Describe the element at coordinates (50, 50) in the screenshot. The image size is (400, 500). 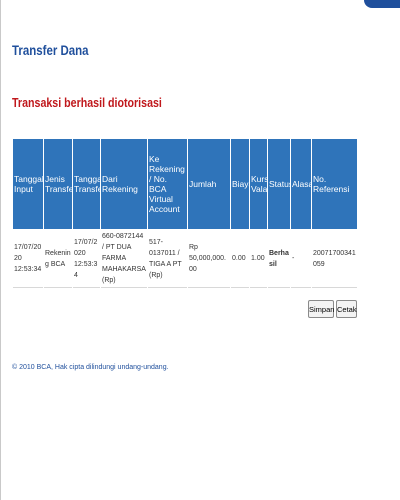
I see `page-title: Transfer Dana` at that location.